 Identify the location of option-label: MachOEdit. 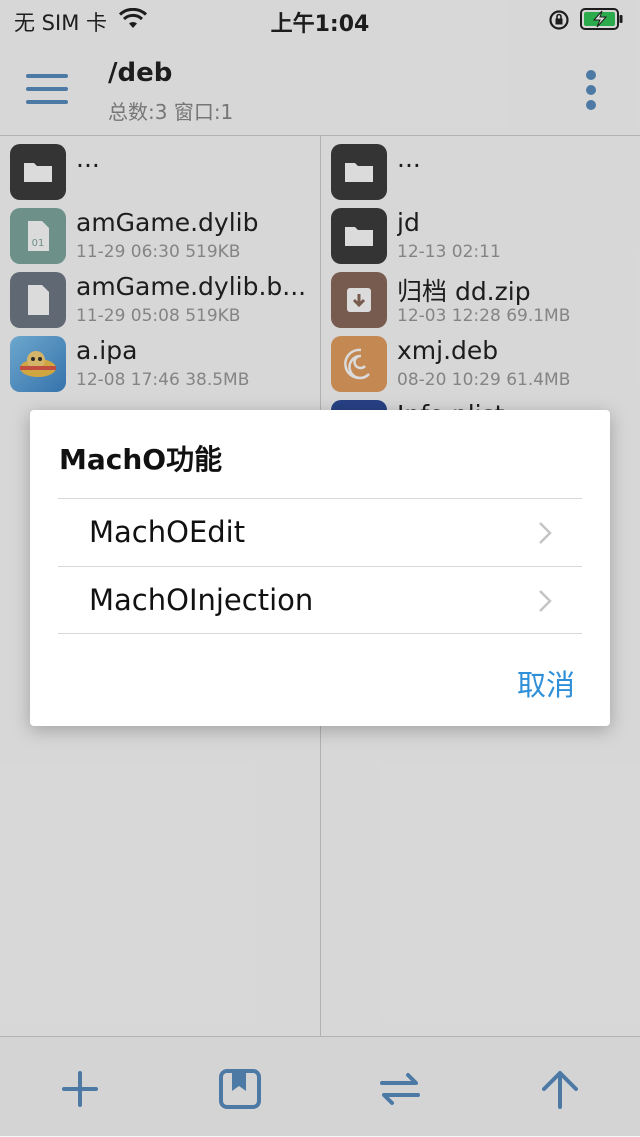
(167, 532).